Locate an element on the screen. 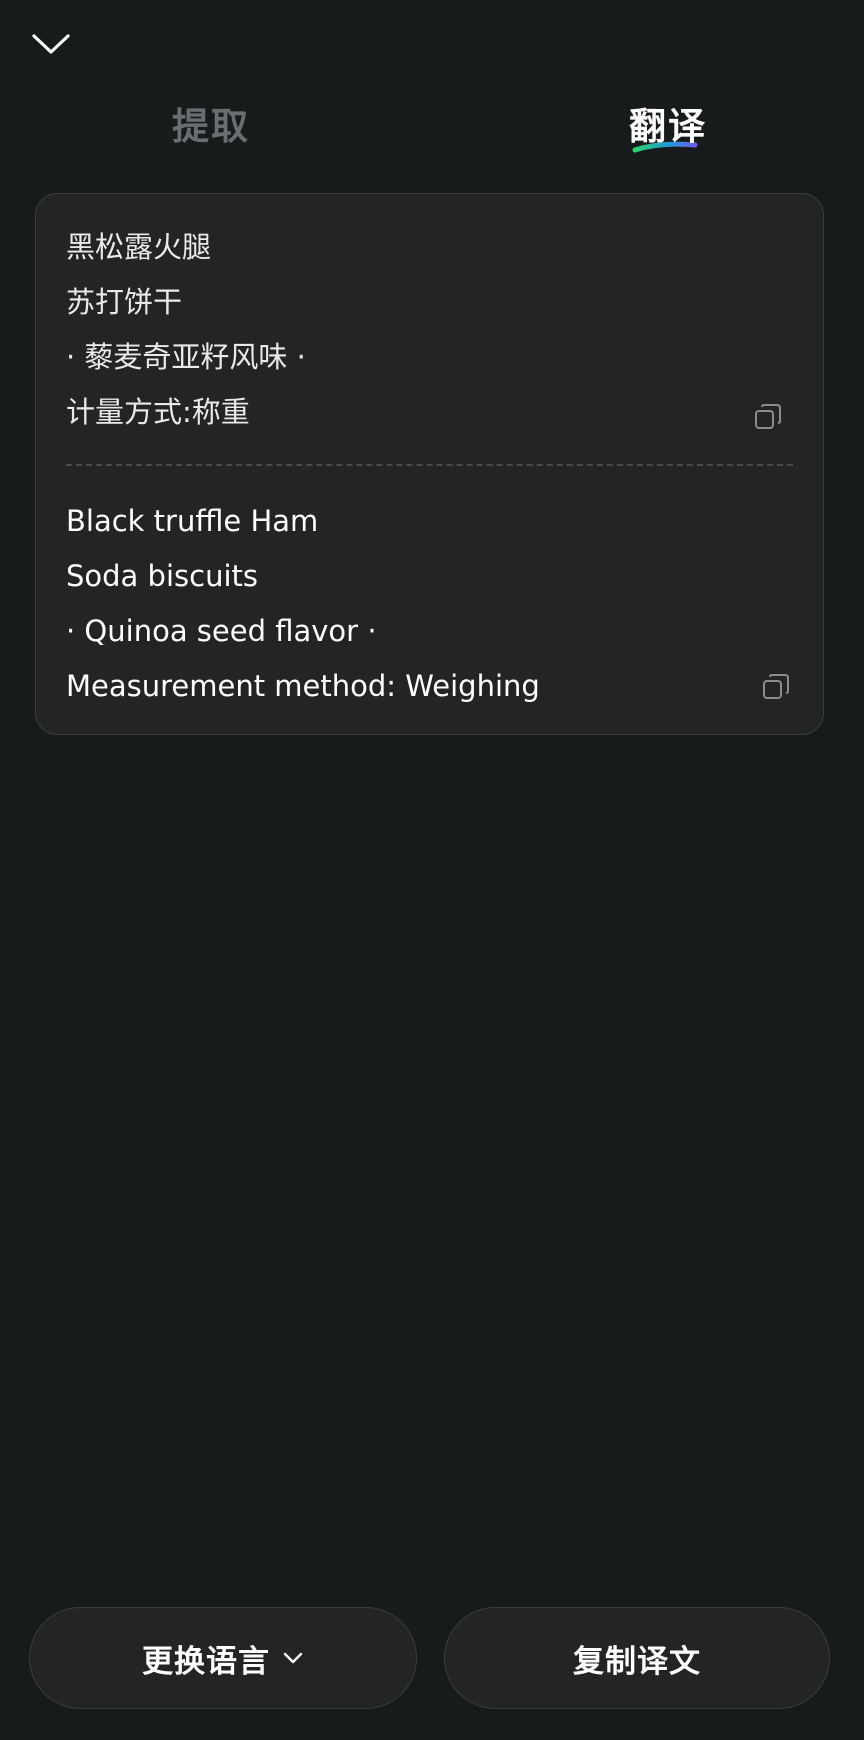 The width and height of the screenshot is (864, 1740). tab-extract: 提取 is located at coordinates (211, 123).